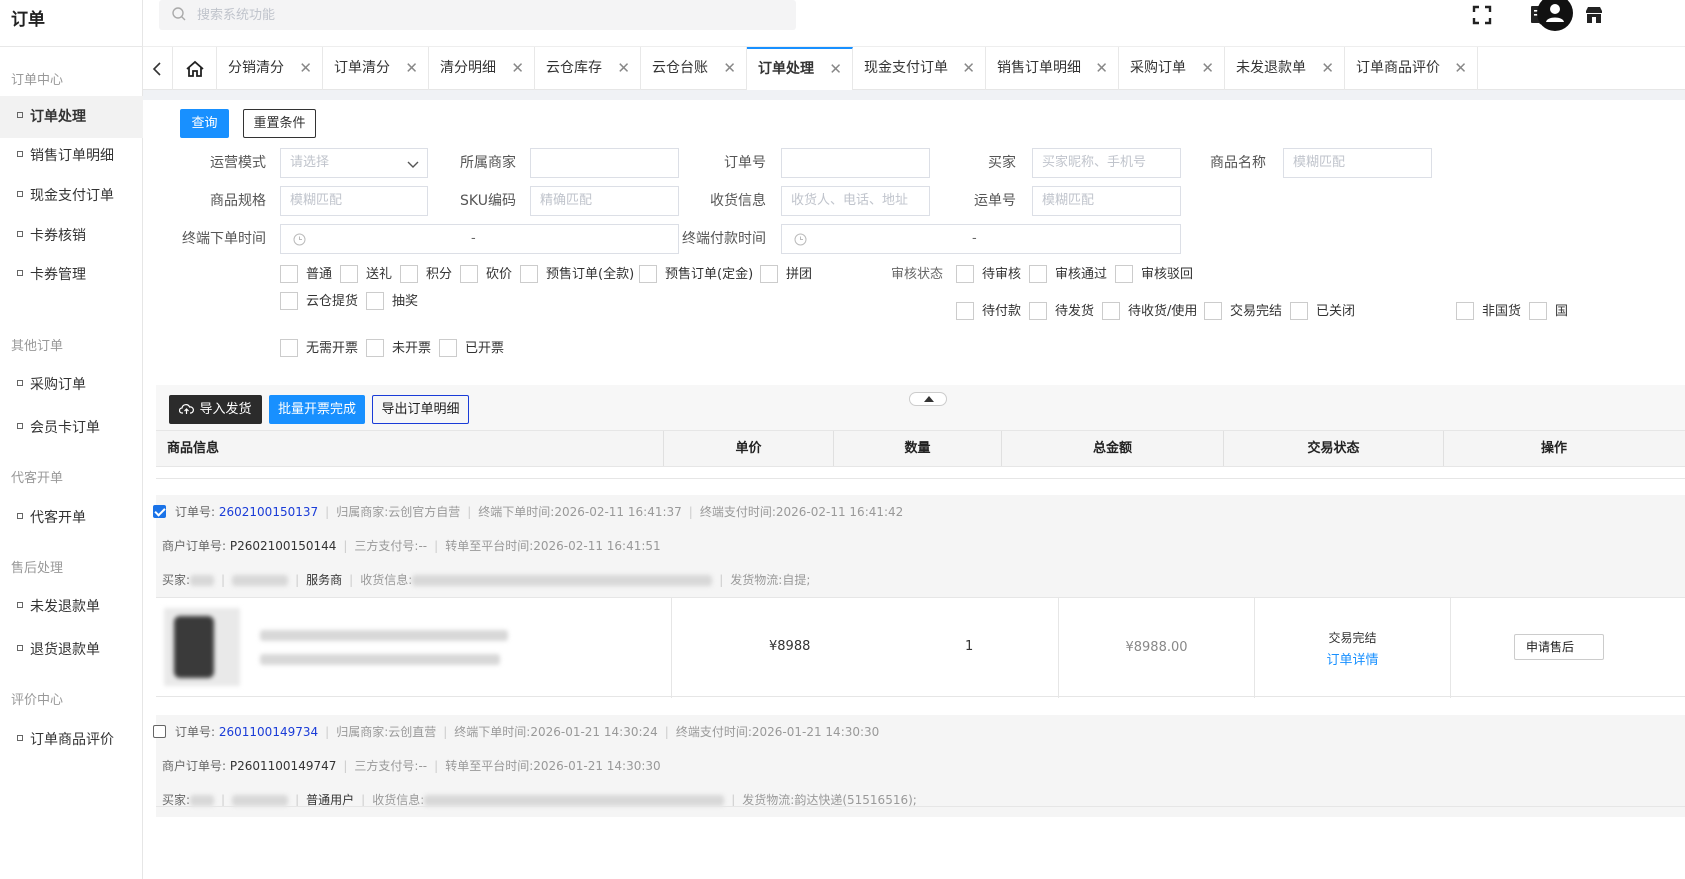  Describe the element at coordinates (1555, 15) in the screenshot. I see `avatar` at that location.